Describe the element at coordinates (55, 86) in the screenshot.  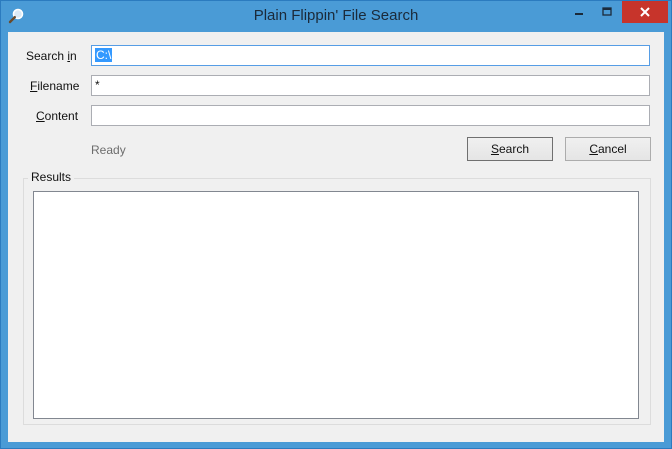
I see `filename-label: Filename` at that location.